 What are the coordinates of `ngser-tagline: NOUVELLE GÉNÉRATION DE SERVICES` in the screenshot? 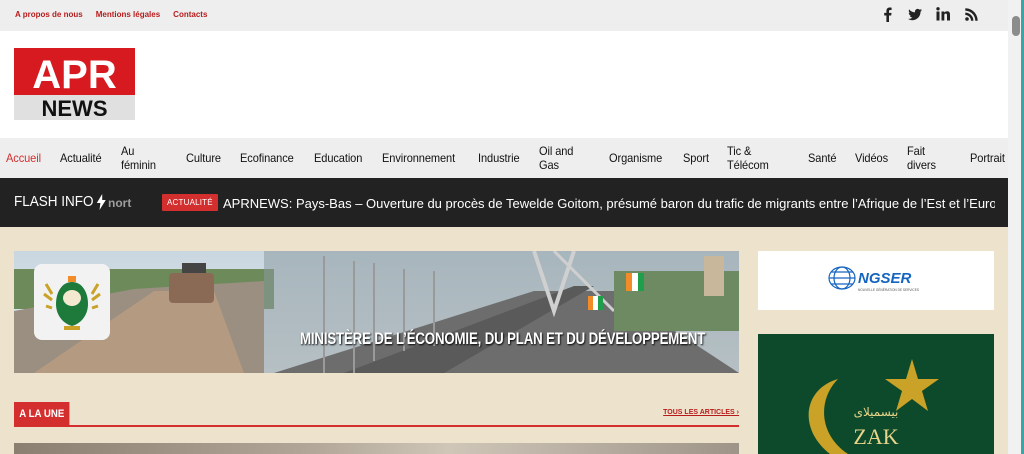 It's located at (888, 289).